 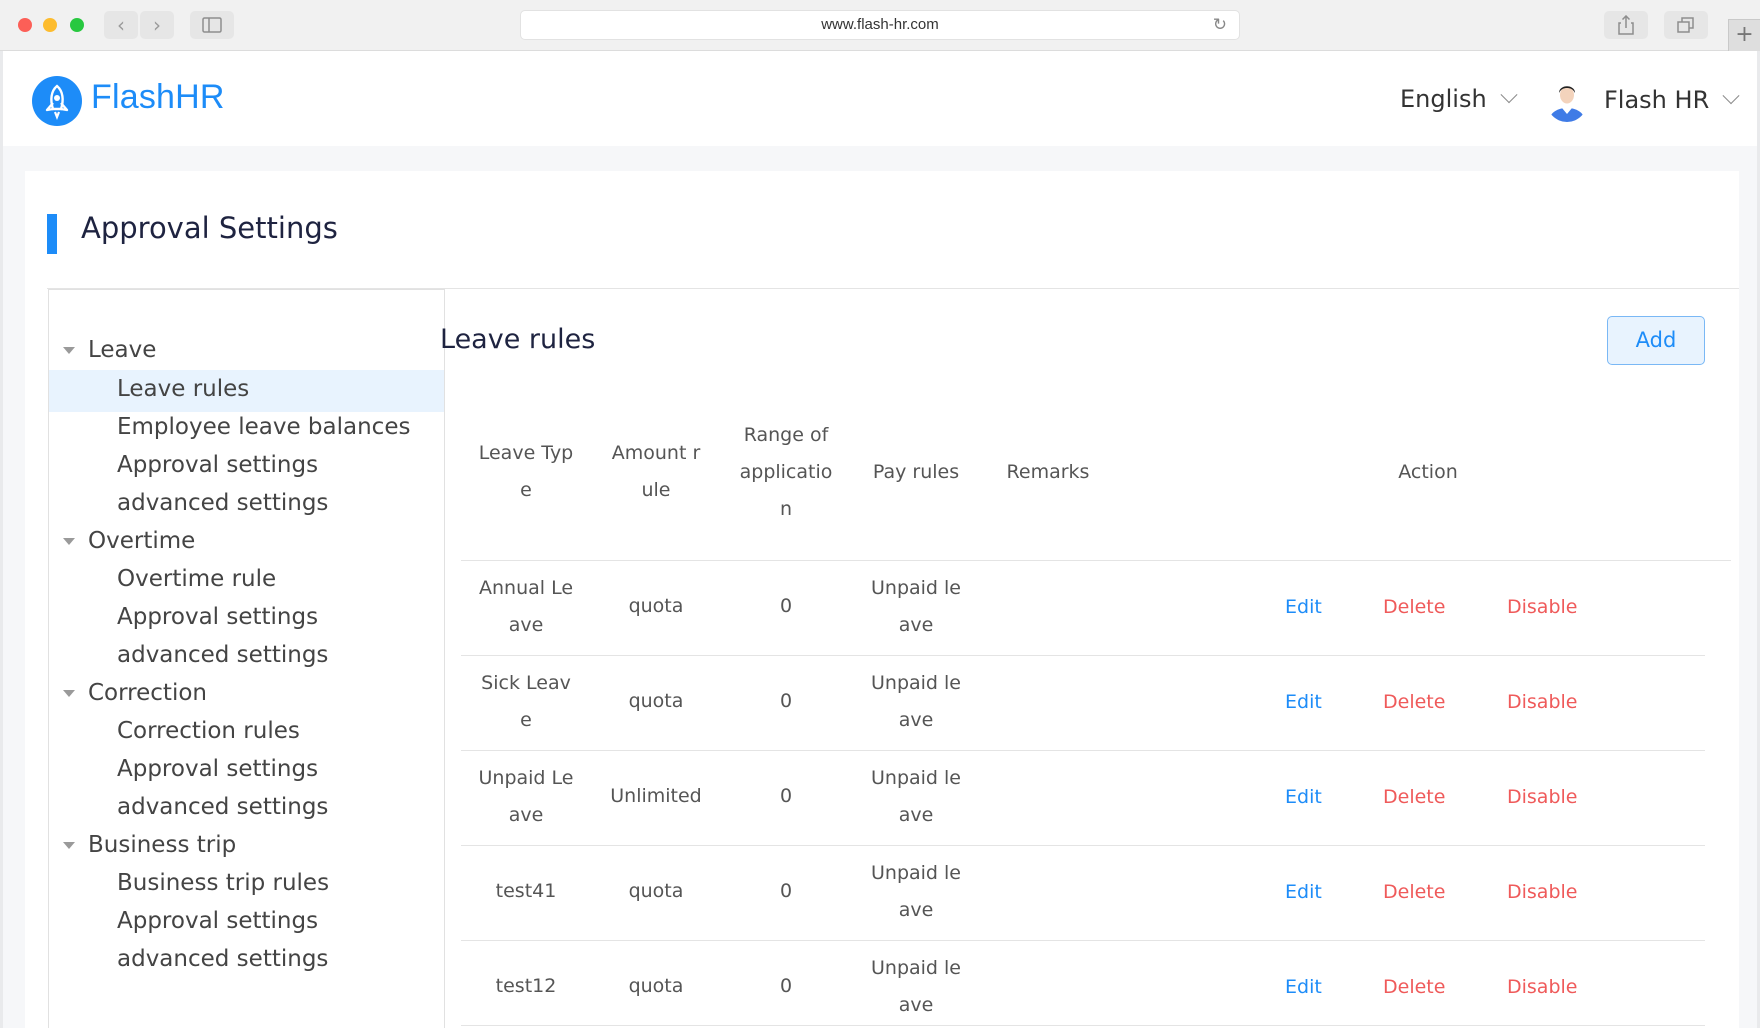 I want to click on add-button: Add, so click(x=1656, y=340).